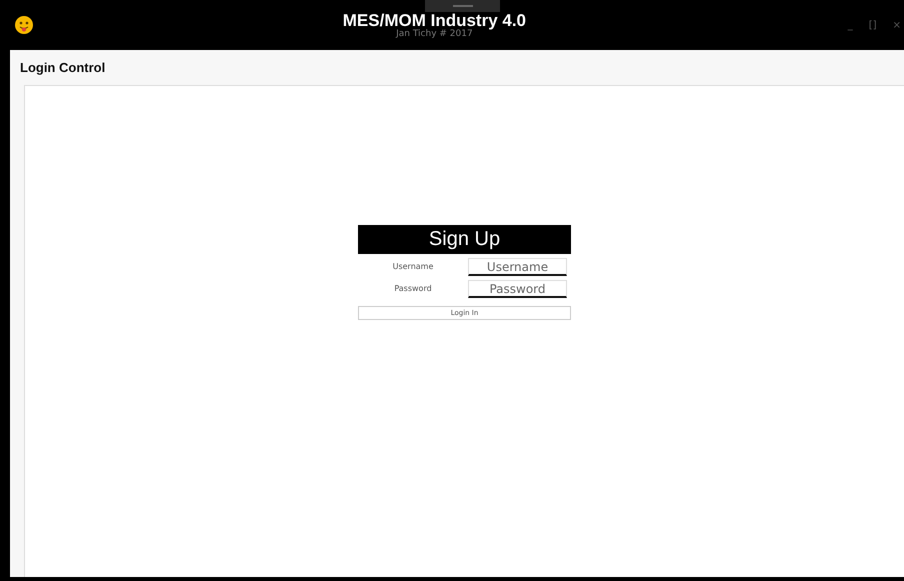 Image resolution: width=904 pixels, height=581 pixels. What do you see at coordinates (517, 289) in the screenshot?
I see `password-field: Password` at bounding box center [517, 289].